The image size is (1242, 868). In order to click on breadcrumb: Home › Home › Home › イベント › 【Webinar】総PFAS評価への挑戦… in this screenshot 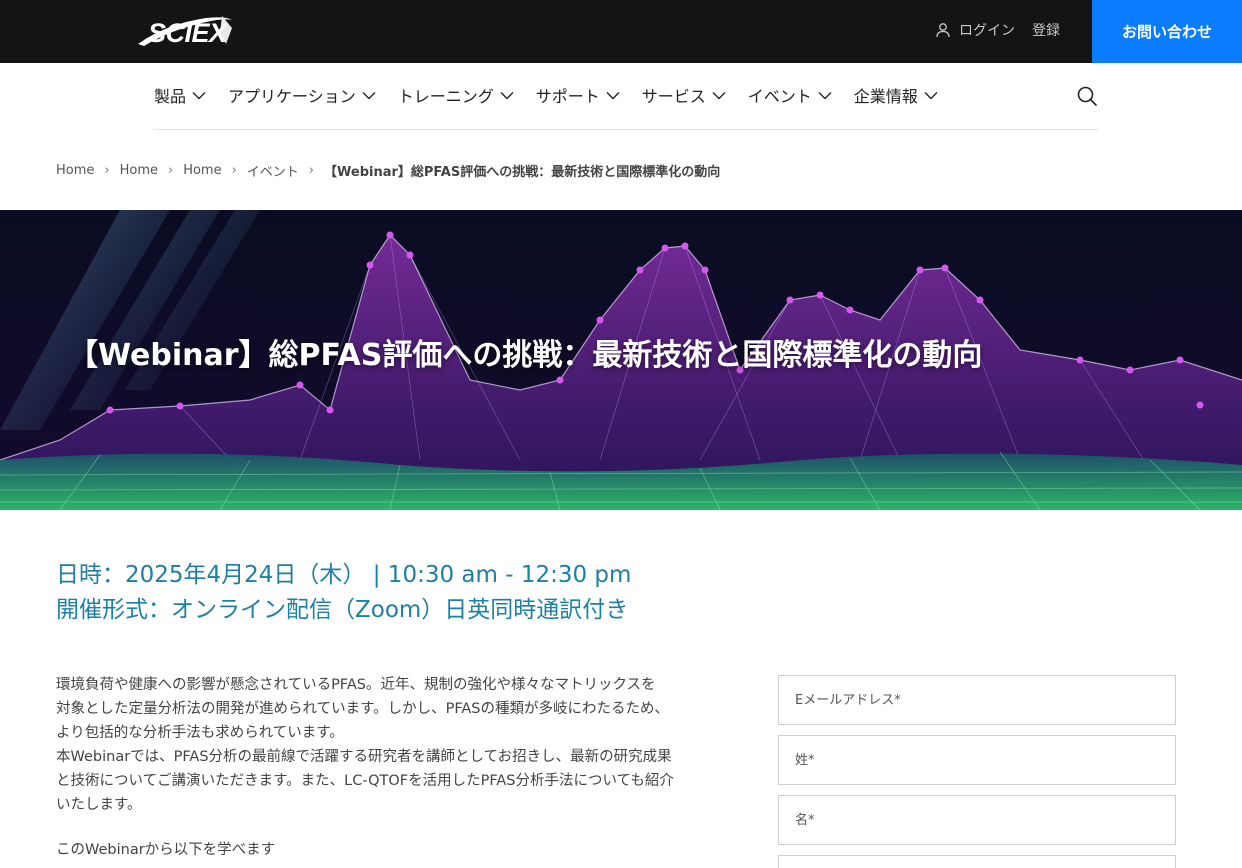, I will do `click(388, 170)`.